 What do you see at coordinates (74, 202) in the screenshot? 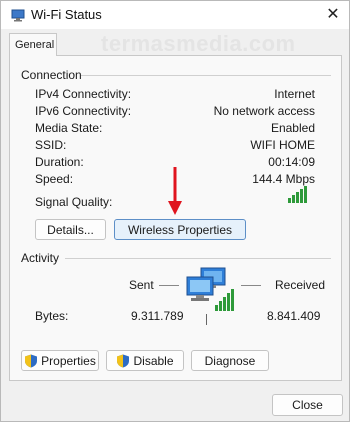
I see `signal-quality-label: Signal Quality:` at bounding box center [74, 202].